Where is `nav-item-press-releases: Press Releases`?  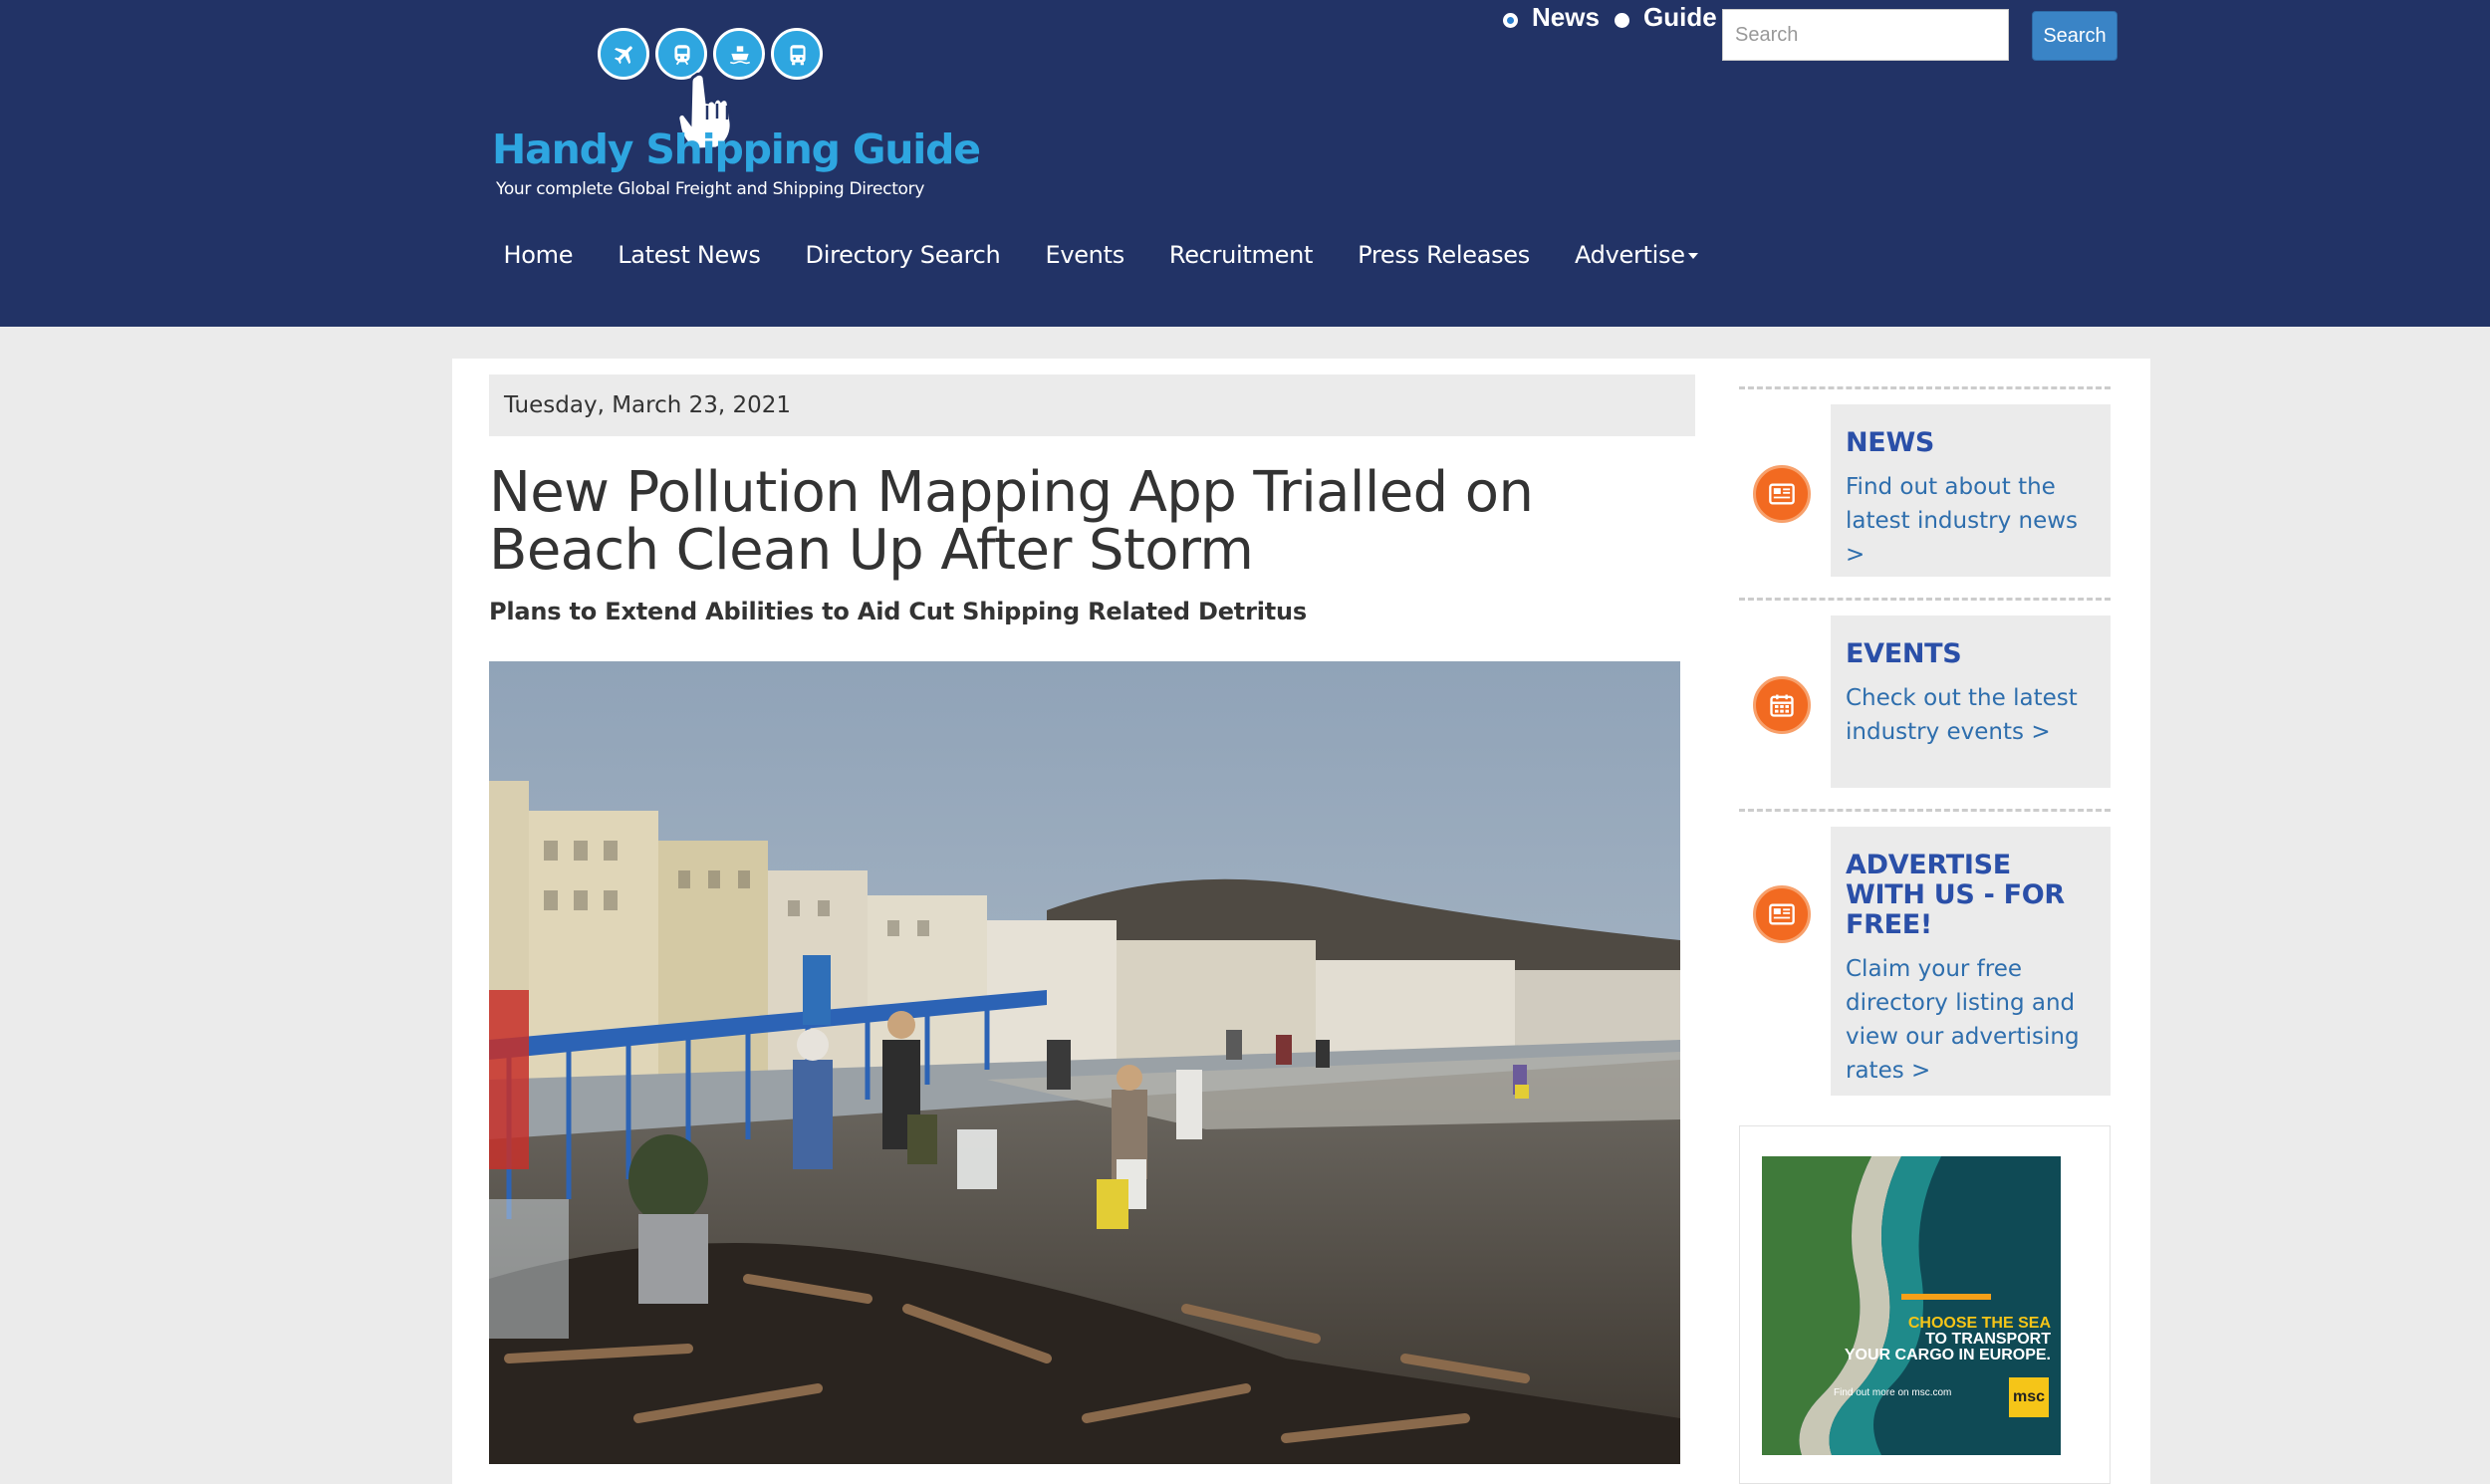 nav-item-press-releases: Press Releases is located at coordinates (1445, 256).